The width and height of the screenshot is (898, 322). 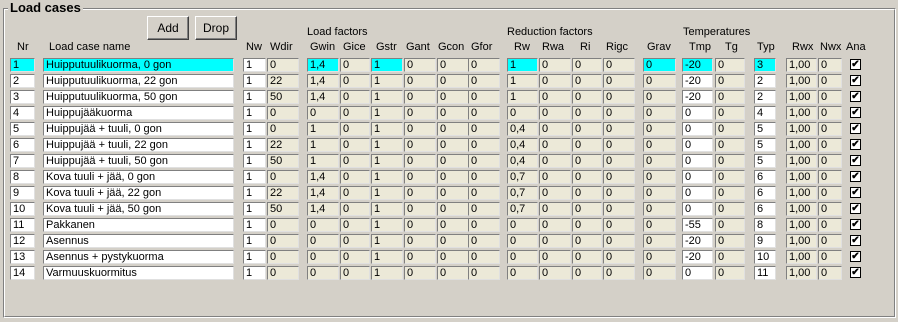 What do you see at coordinates (22, 97) in the screenshot?
I see `cell-nr: 3` at bounding box center [22, 97].